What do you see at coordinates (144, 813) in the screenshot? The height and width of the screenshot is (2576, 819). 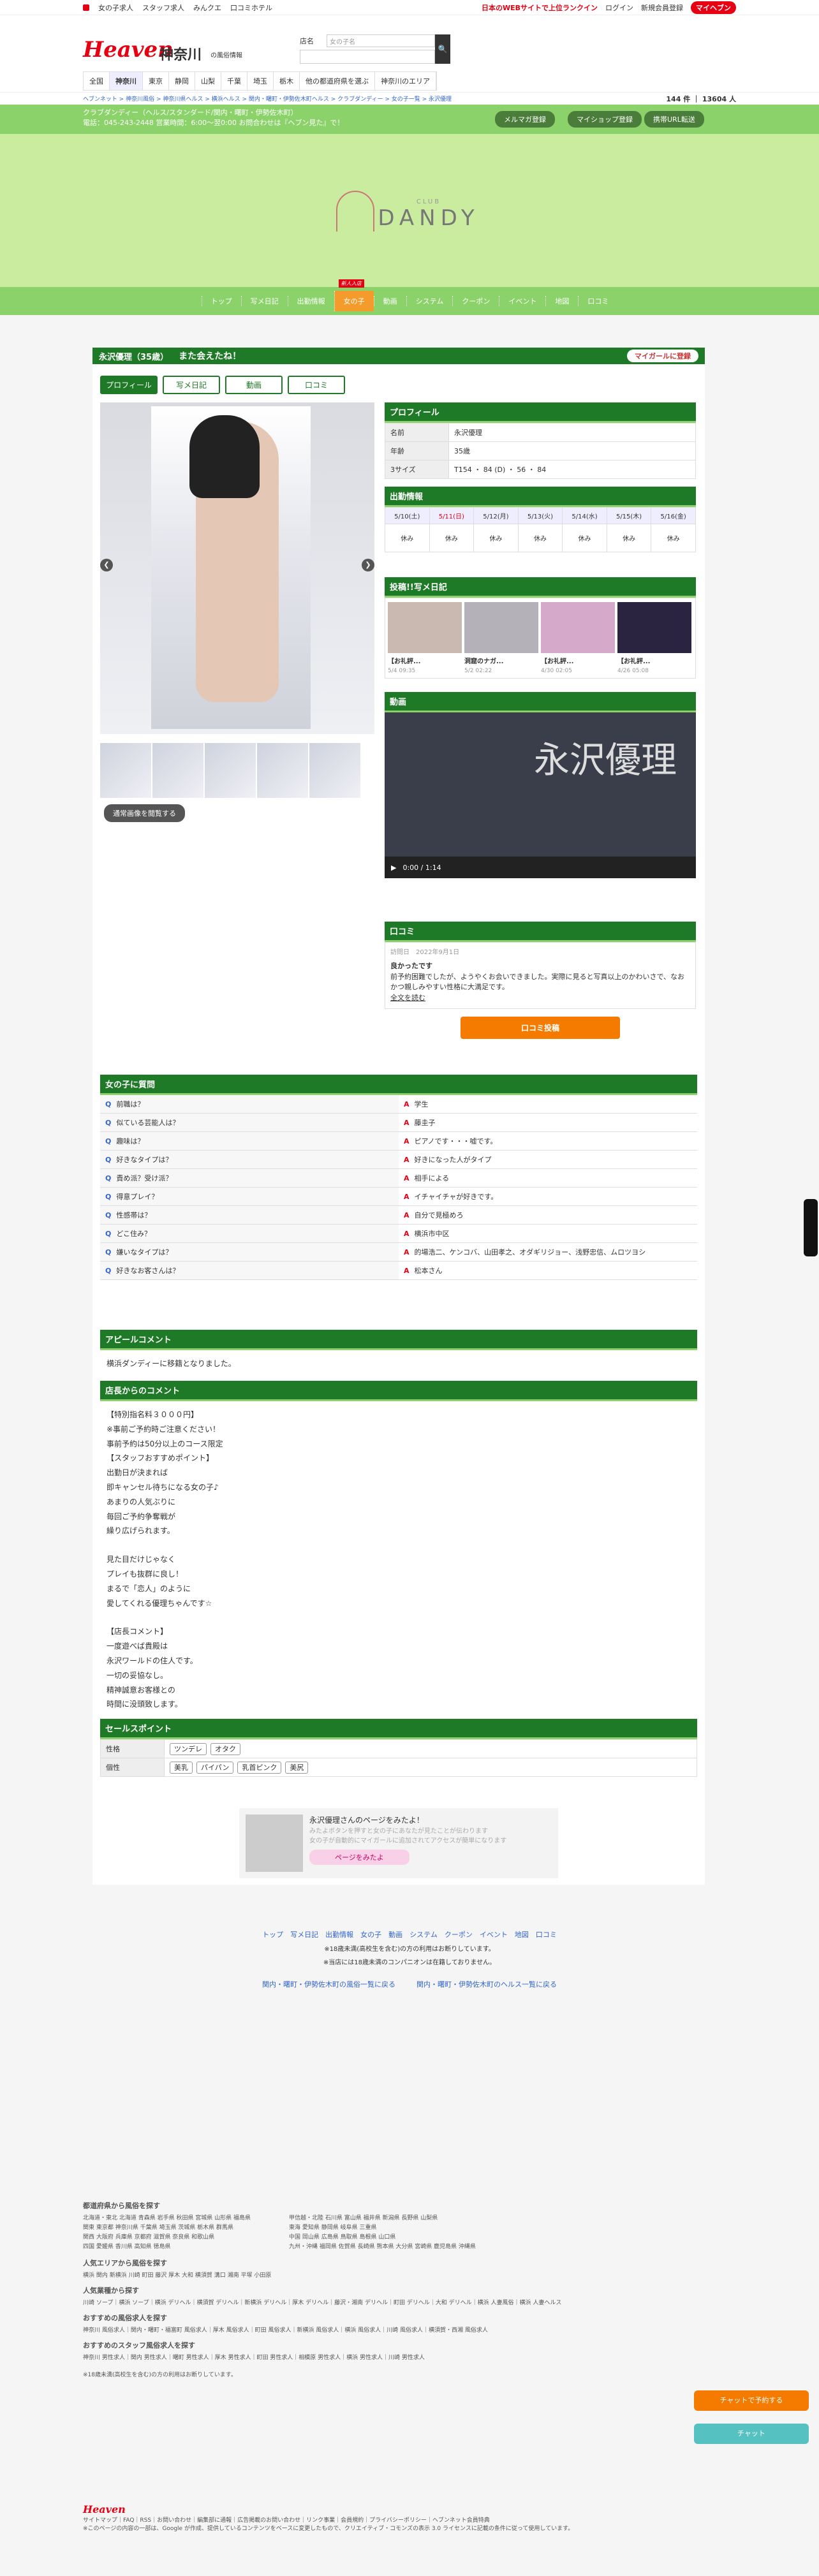 I see `normal-image-button: 通常画像を閲覧する` at bounding box center [144, 813].